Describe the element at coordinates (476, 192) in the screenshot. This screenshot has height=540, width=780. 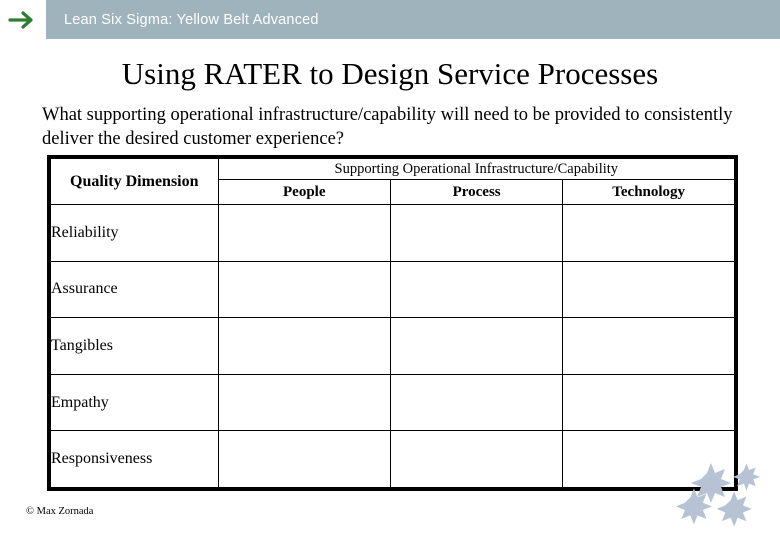
I see `header-column-process: Process` at that location.